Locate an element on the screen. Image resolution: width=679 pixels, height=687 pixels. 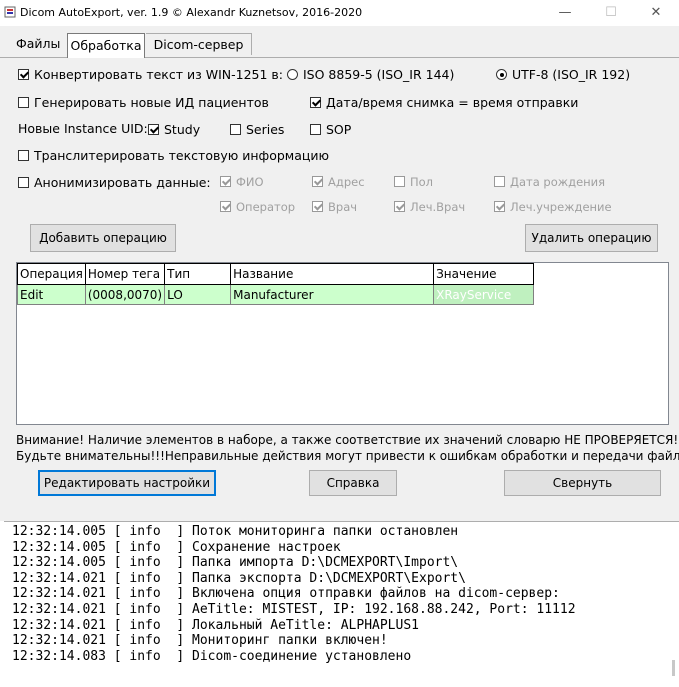
uid-sop-option: SOP is located at coordinates (330, 129).